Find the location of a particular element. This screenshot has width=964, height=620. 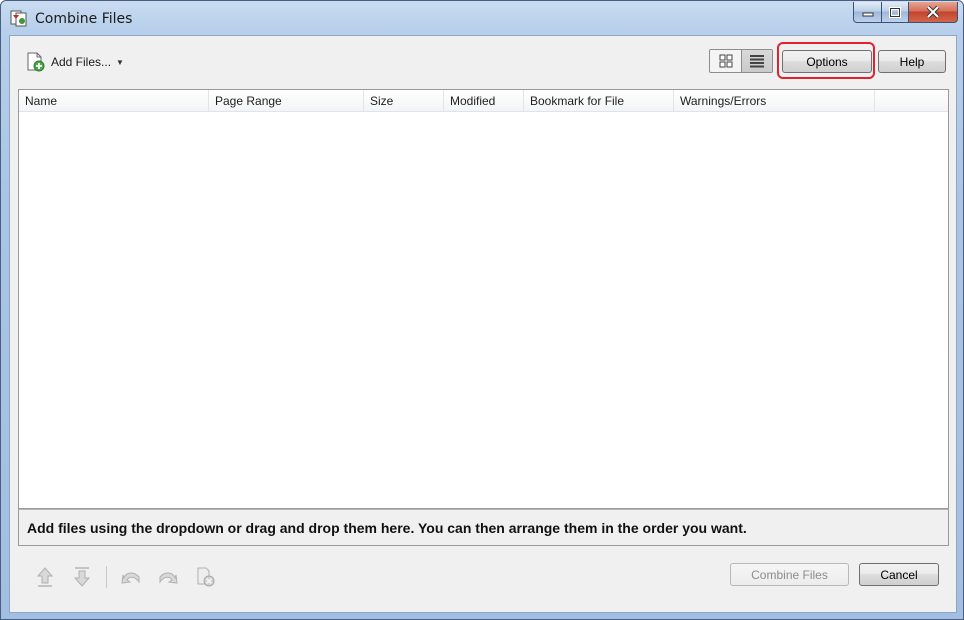

move-up-icon is located at coordinates (45, 577).